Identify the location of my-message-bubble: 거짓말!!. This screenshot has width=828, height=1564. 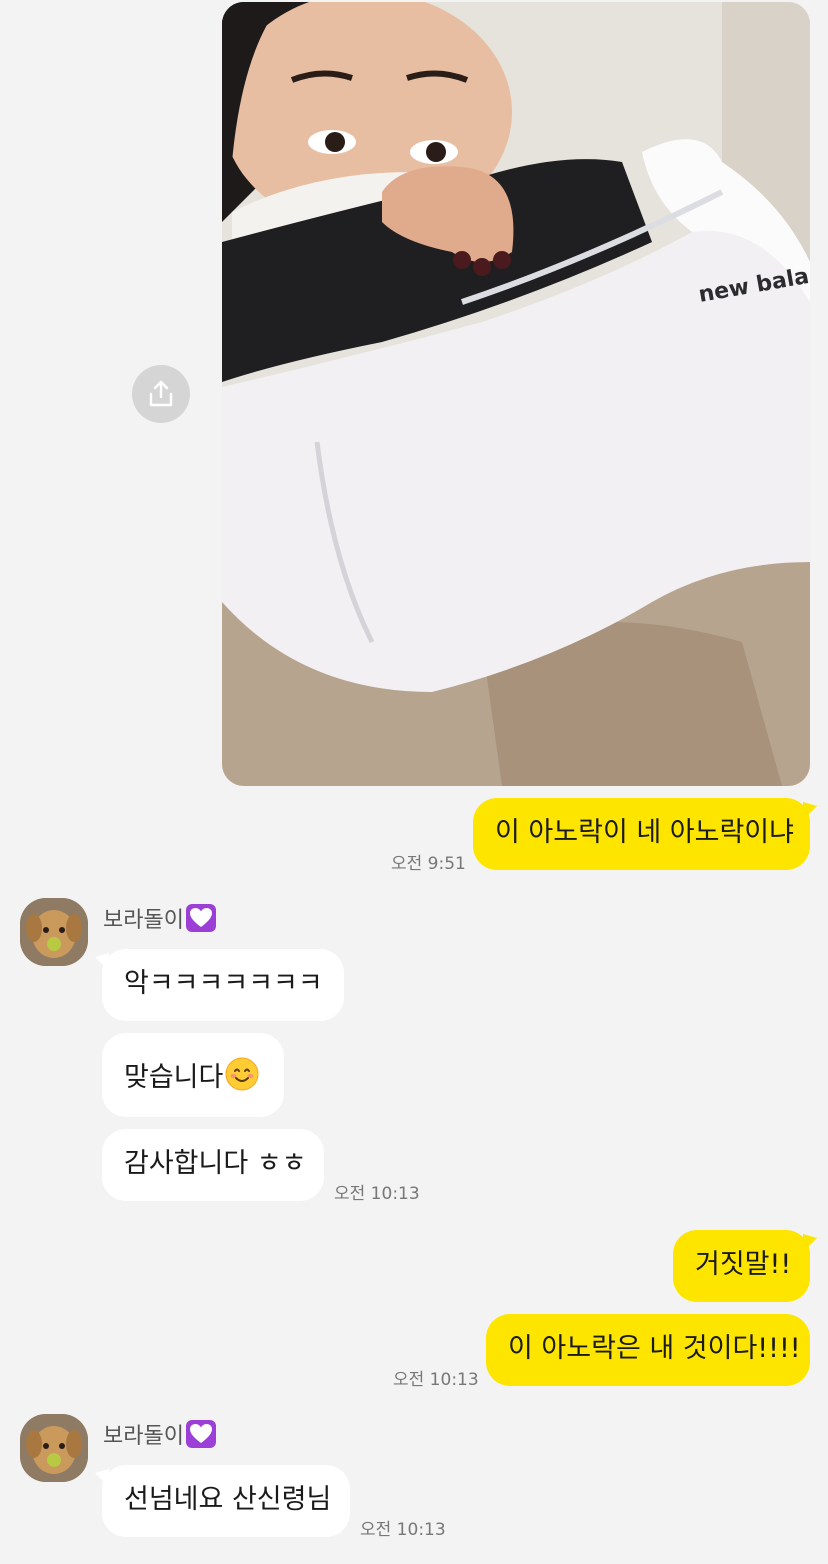
(745, 1266).